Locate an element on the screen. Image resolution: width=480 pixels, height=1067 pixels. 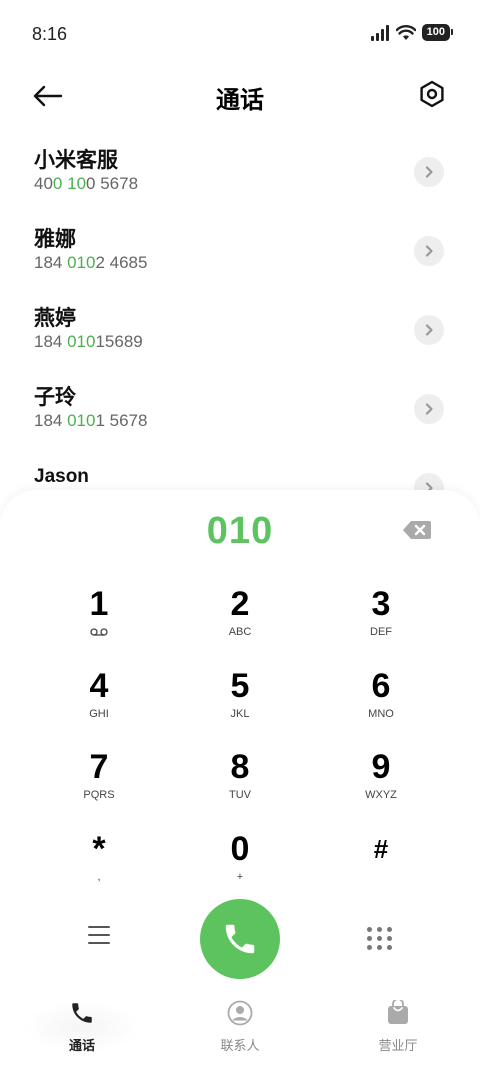
key-8: 8 TUV is located at coordinates (240, 787).